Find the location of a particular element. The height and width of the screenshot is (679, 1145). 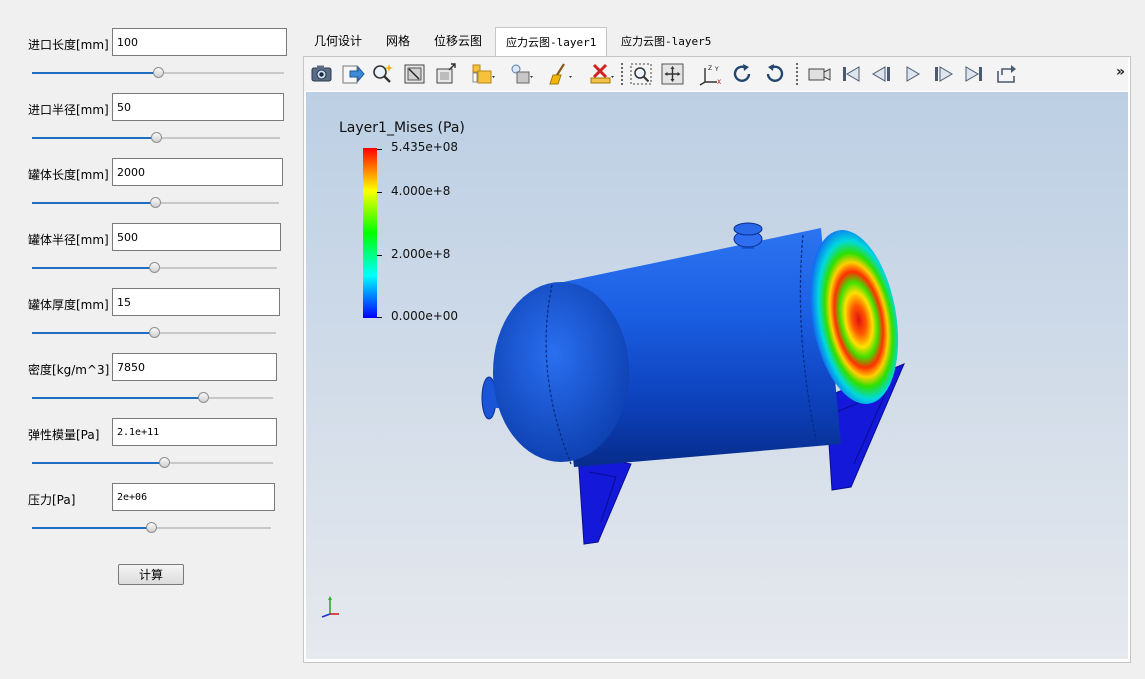

color-map-icon is located at coordinates (483, 74).